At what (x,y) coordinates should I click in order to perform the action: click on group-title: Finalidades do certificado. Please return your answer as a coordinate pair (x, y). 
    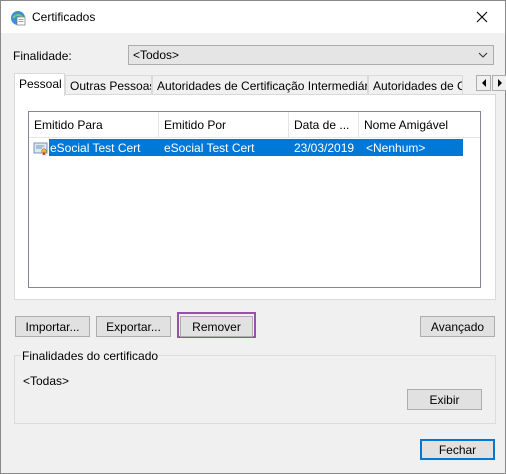
    Looking at the image, I should click on (90, 356).